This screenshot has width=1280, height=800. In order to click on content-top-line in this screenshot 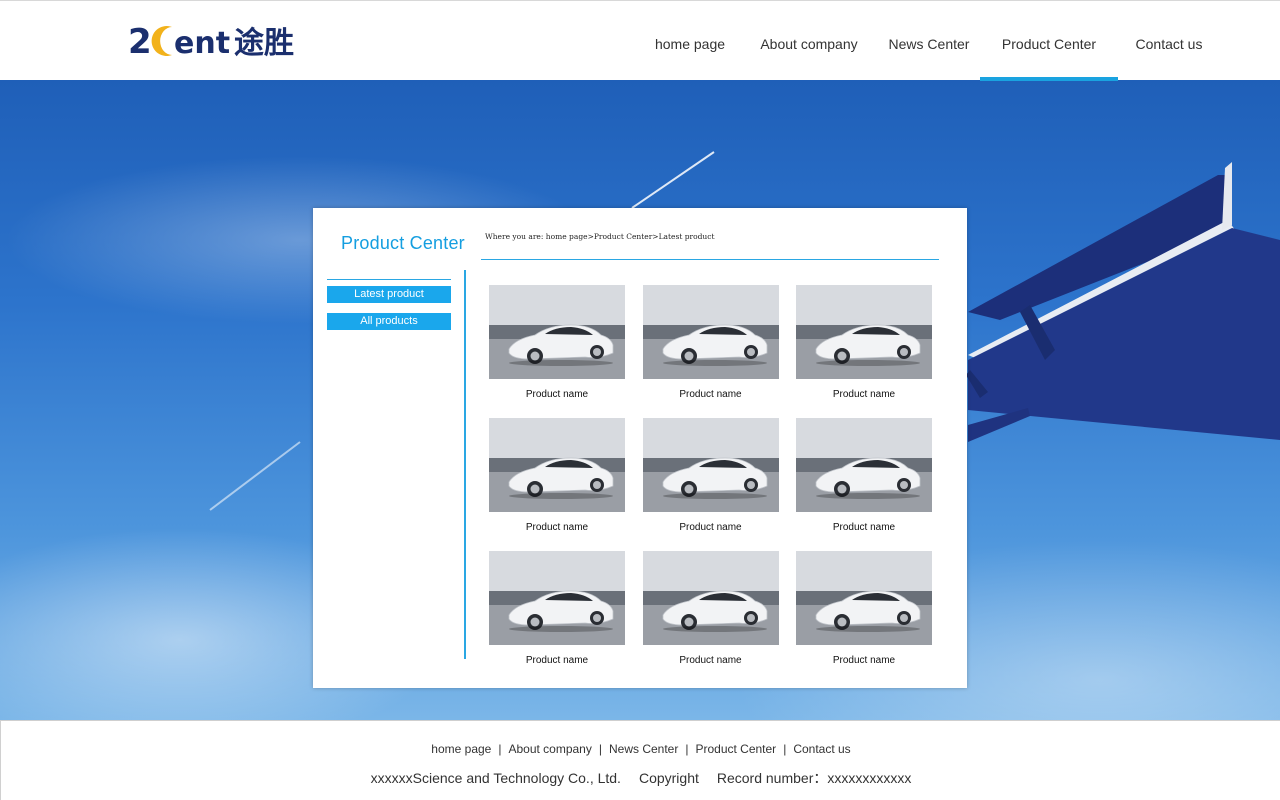, I will do `click(710, 259)`.